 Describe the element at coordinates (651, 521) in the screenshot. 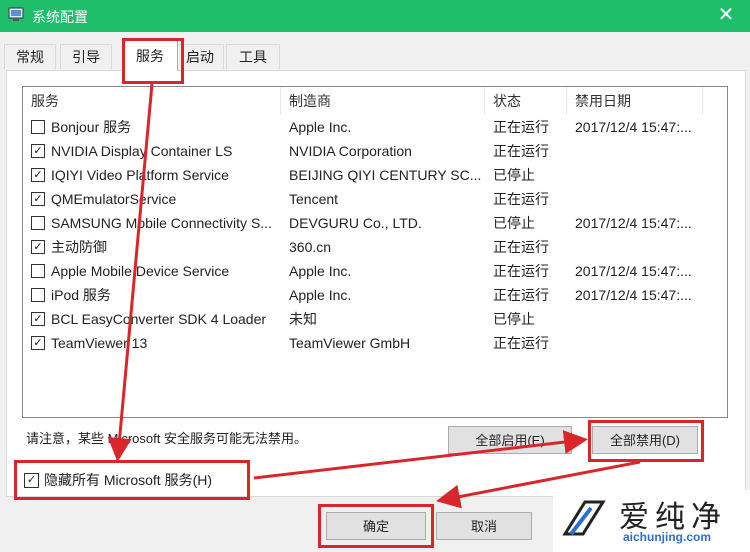

I see `watermark: 爱纯净 aichunjing.com` at that location.